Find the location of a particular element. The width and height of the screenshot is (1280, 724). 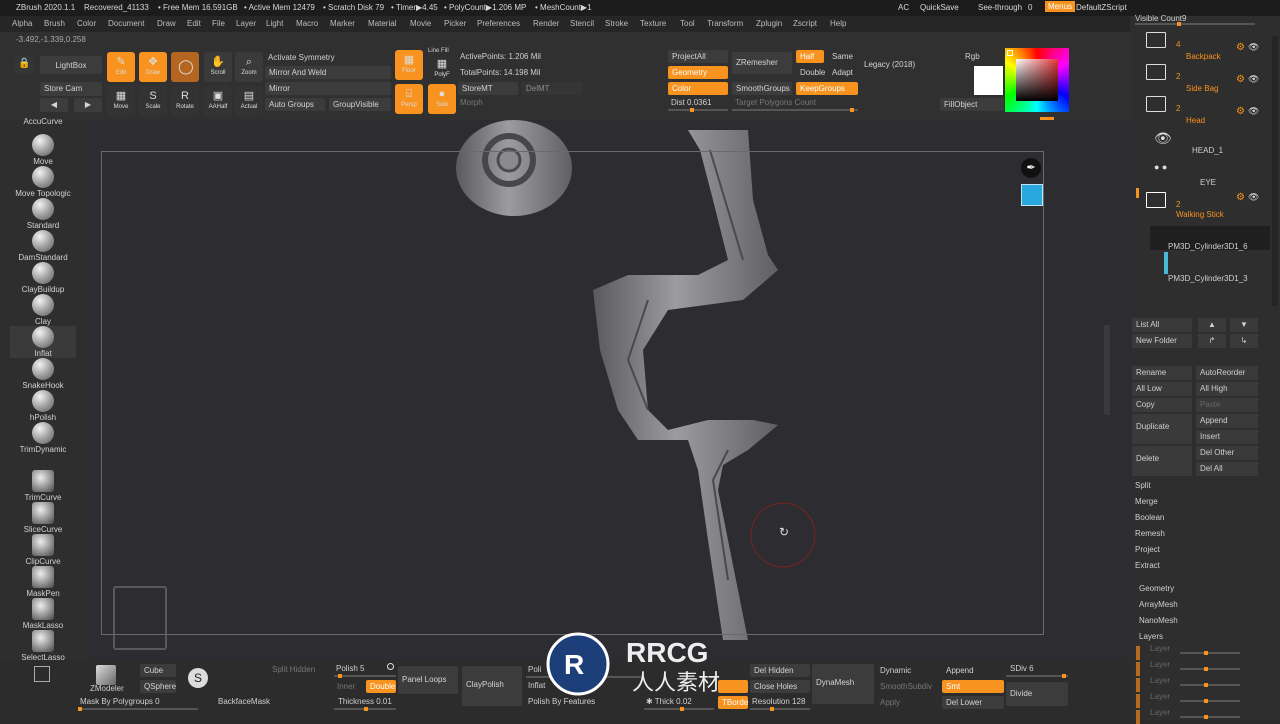

storemt-button: StoreMT is located at coordinates (488, 88).